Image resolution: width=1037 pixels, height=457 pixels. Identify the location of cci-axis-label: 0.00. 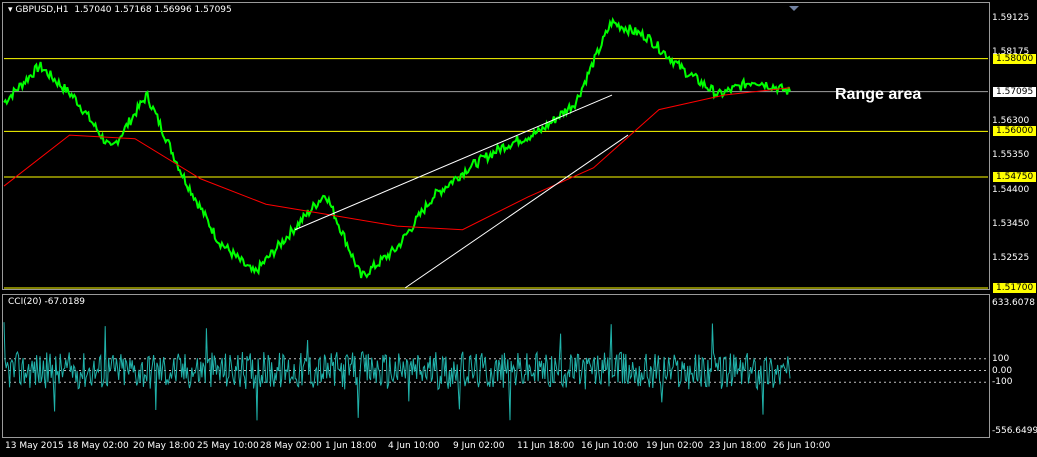
(1002, 370).